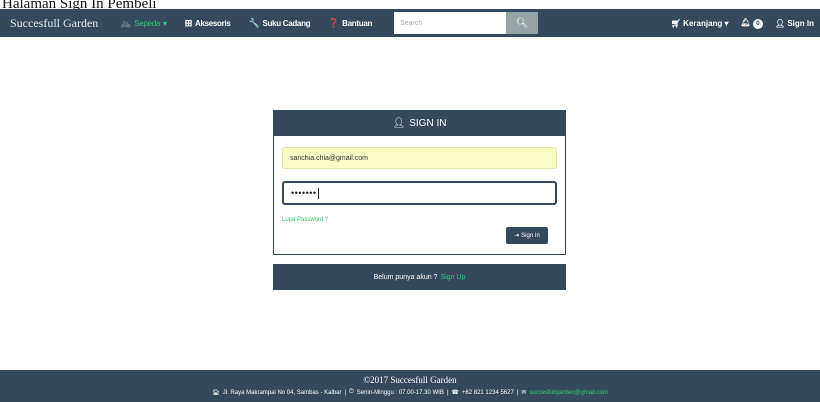  Describe the element at coordinates (318, 193) in the screenshot. I see `text-caret` at that location.